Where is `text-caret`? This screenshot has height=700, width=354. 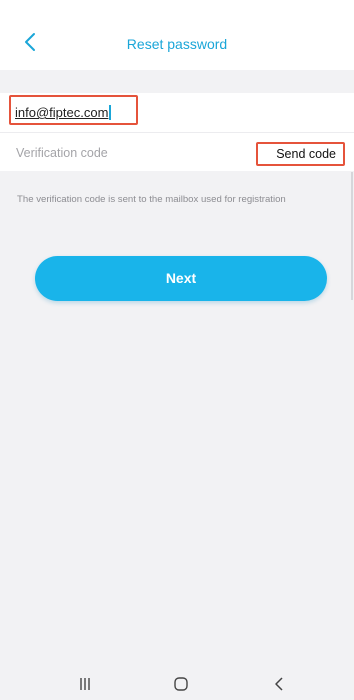
text-caret is located at coordinates (110, 112).